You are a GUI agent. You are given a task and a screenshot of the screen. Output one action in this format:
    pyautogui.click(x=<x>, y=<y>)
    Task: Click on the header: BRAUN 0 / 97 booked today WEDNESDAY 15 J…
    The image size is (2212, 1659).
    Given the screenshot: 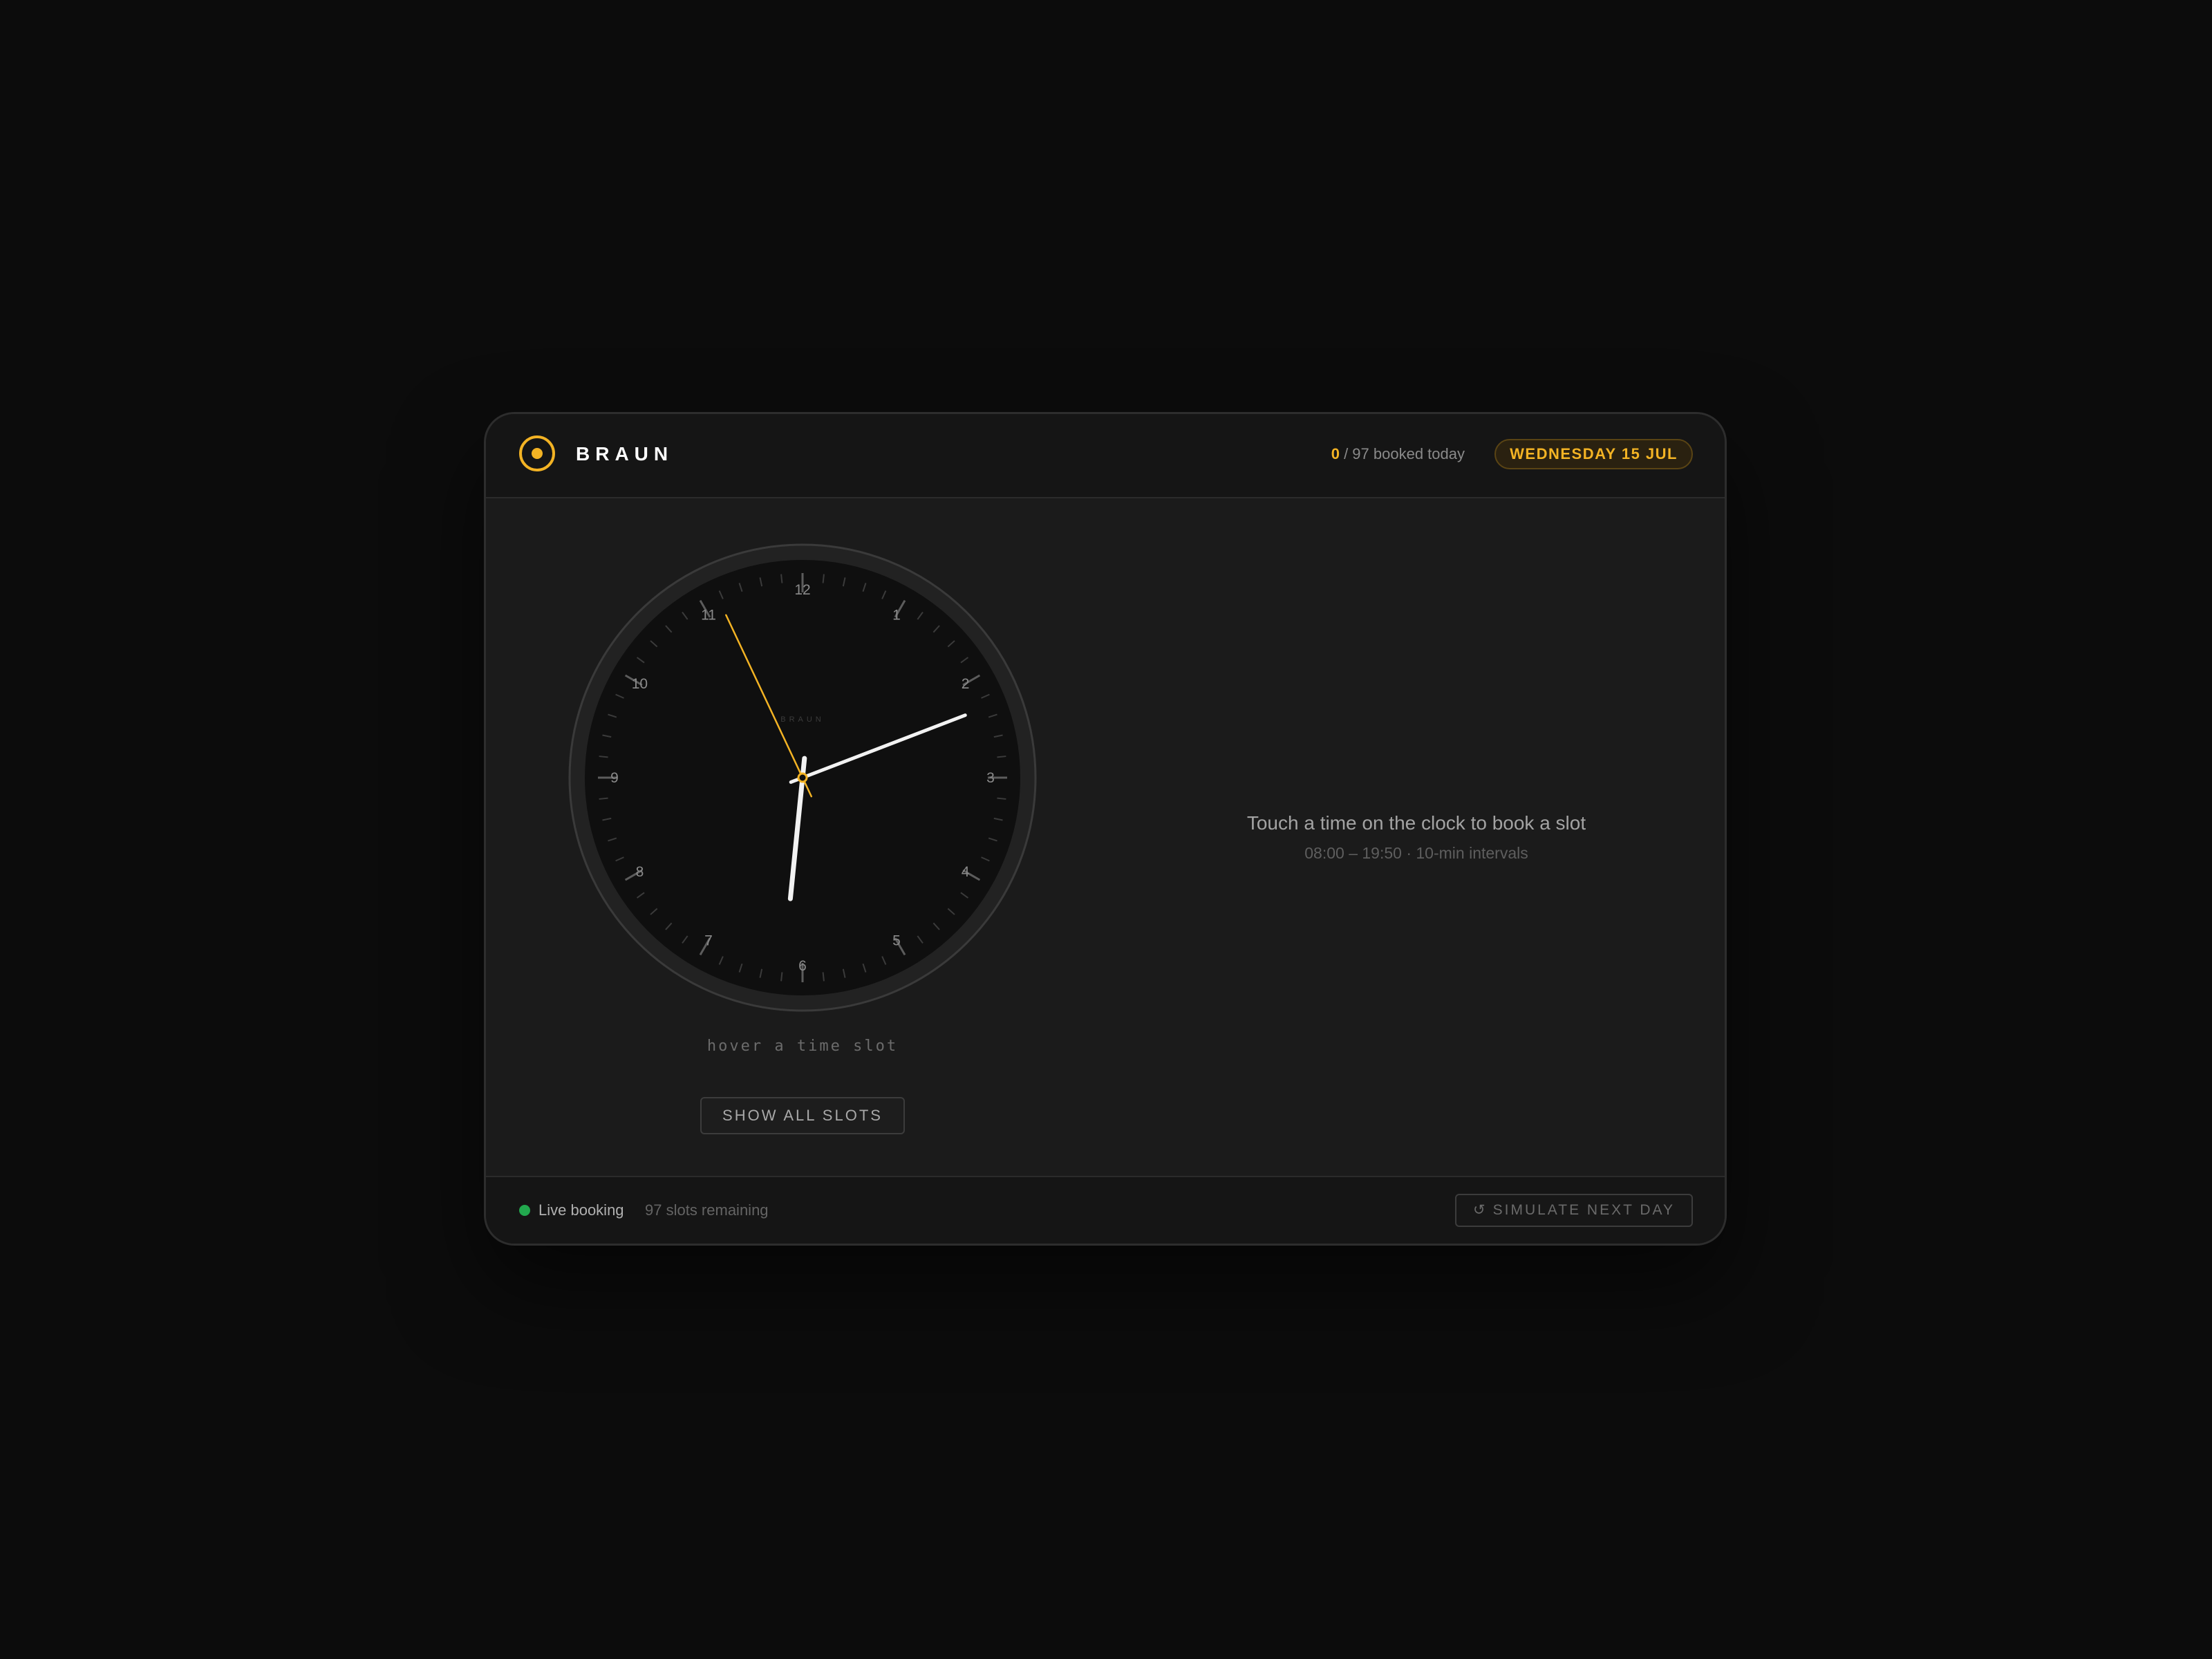 What is the action you would take?
    pyautogui.click(x=1105, y=456)
    